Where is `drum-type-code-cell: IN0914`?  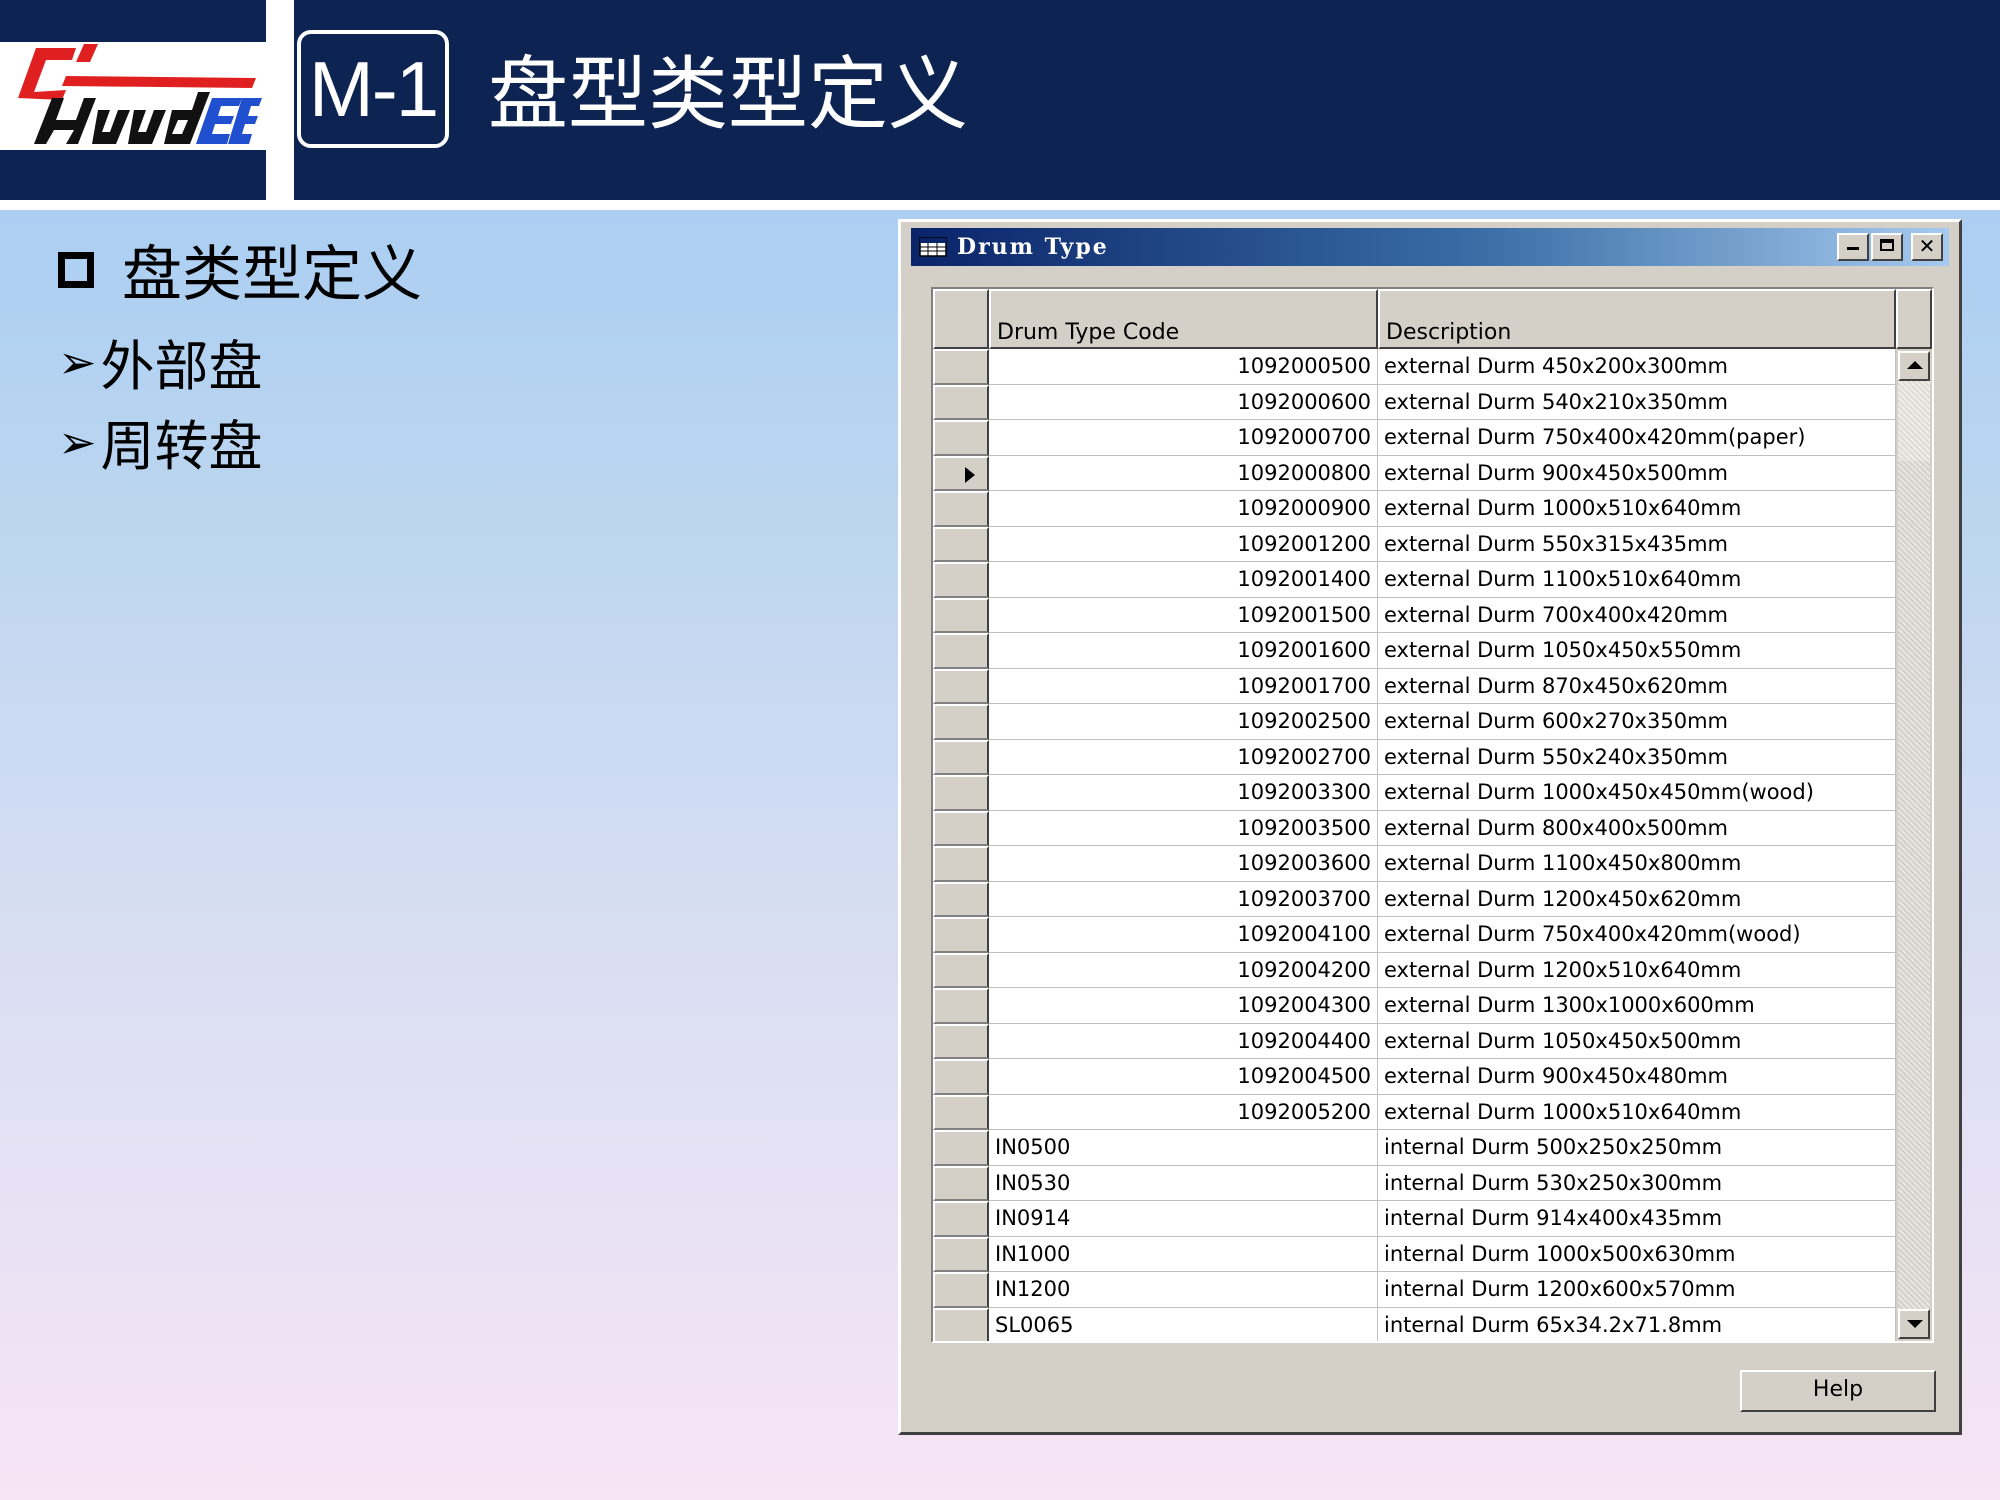 drum-type-code-cell: IN0914 is located at coordinates (1183, 1219).